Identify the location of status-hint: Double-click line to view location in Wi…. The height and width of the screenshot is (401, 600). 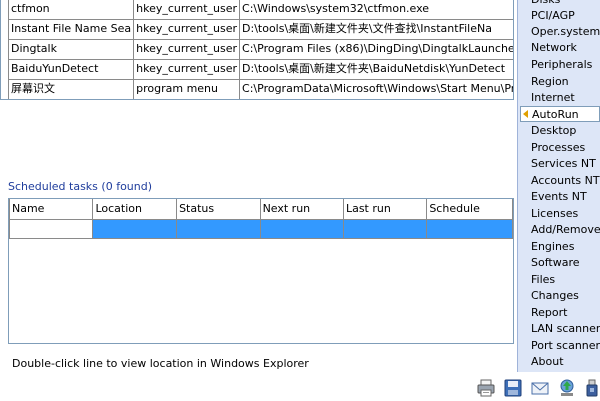
(160, 363).